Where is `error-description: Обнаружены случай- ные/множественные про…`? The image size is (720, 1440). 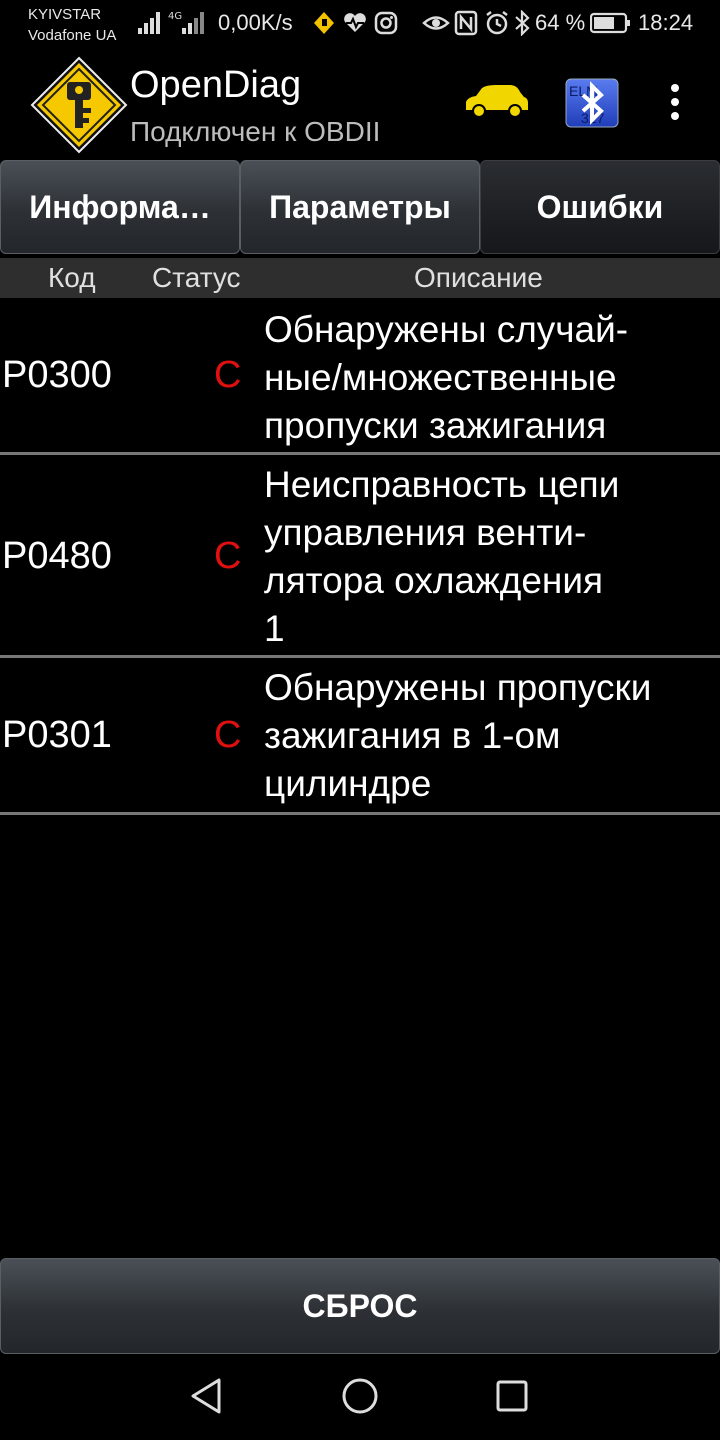 error-description: Обнаружены случай- ные/множественные про… is located at coordinates (489, 378).